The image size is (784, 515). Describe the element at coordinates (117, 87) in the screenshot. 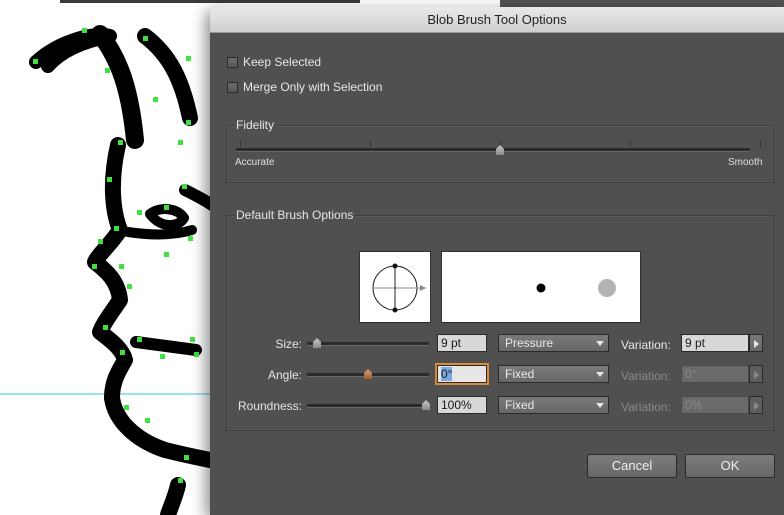

I see `stroke-horn` at that location.